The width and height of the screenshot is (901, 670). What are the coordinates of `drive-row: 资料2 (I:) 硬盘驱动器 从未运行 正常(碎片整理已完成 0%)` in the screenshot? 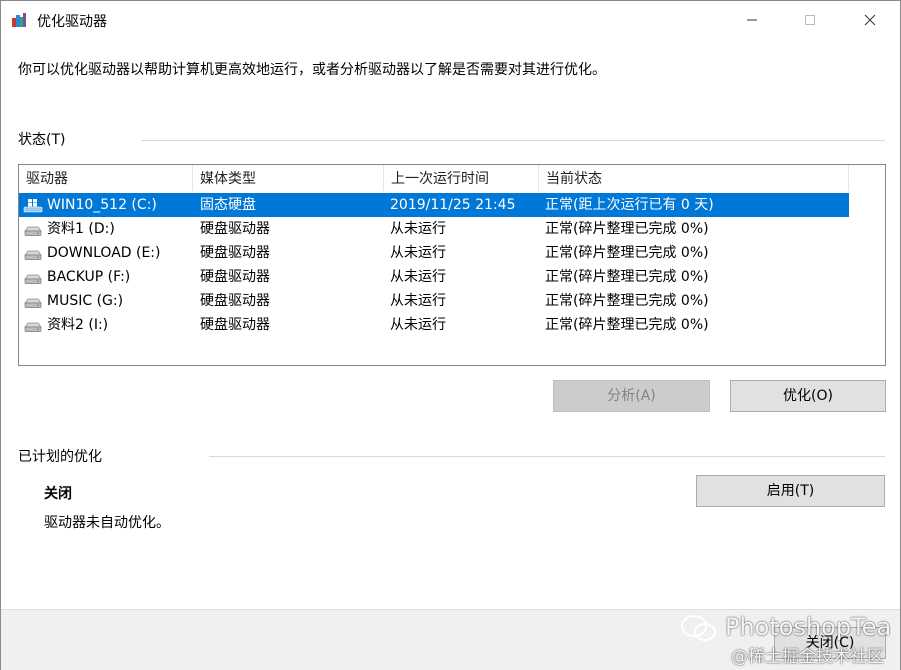 It's located at (434, 325).